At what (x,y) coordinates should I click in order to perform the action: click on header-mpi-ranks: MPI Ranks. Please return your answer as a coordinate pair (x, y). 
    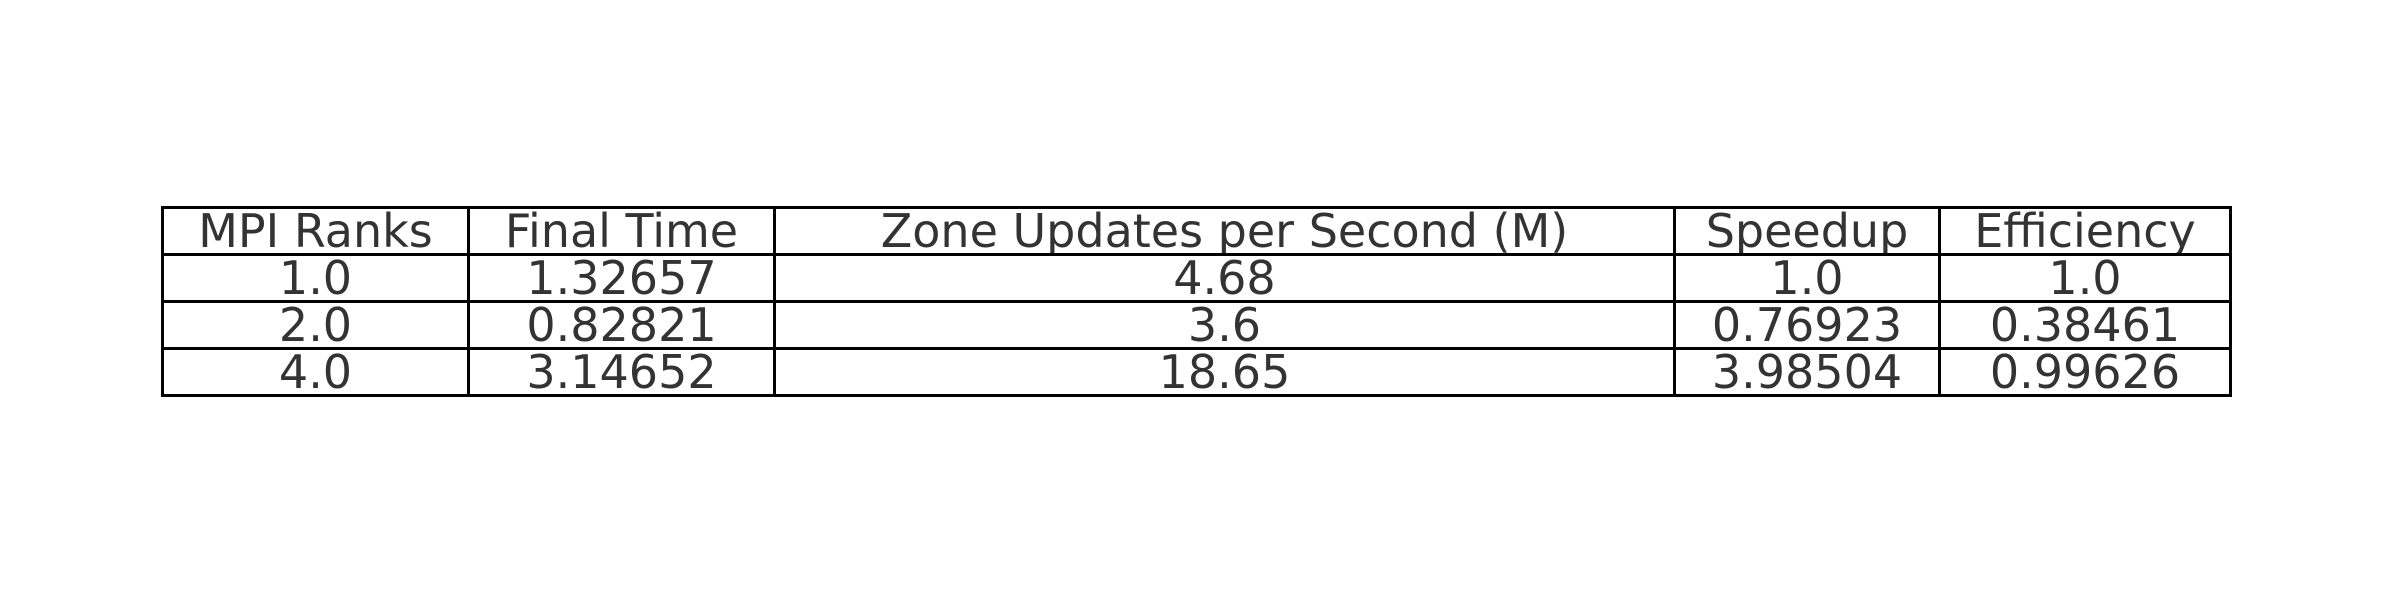
    Looking at the image, I should click on (315, 231).